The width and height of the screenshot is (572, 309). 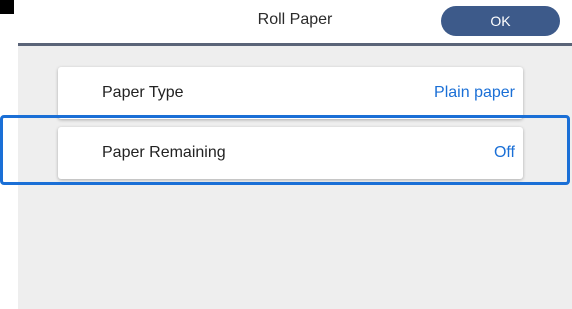 I want to click on ok-button: OK, so click(x=500, y=21).